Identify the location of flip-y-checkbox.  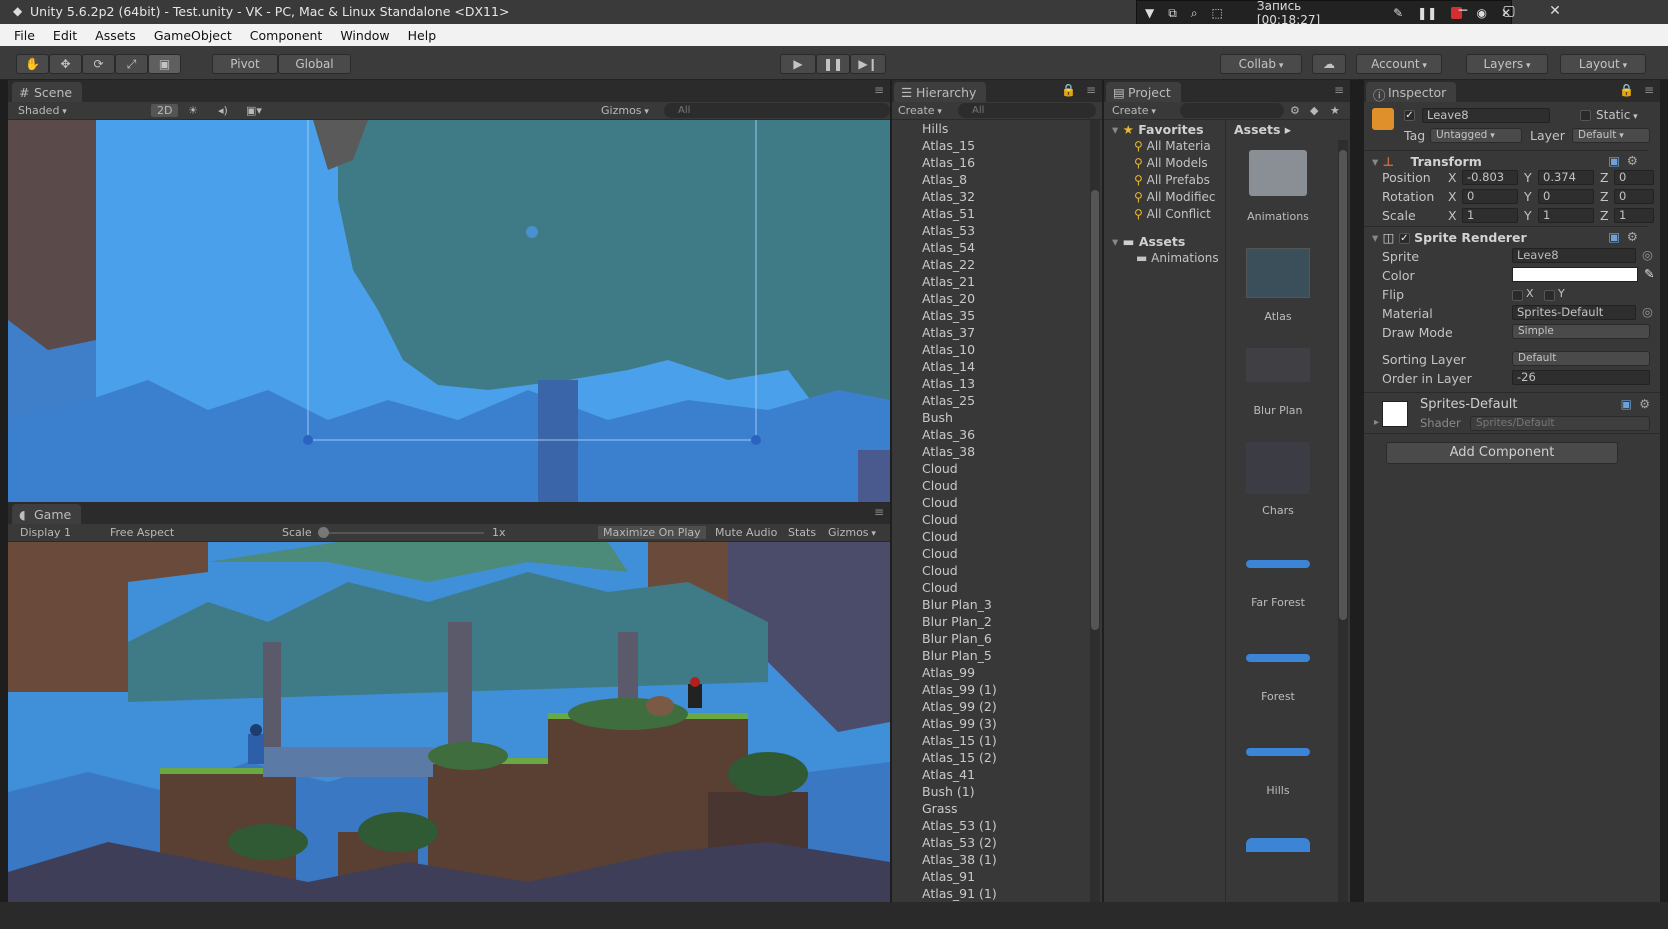
(1549, 295).